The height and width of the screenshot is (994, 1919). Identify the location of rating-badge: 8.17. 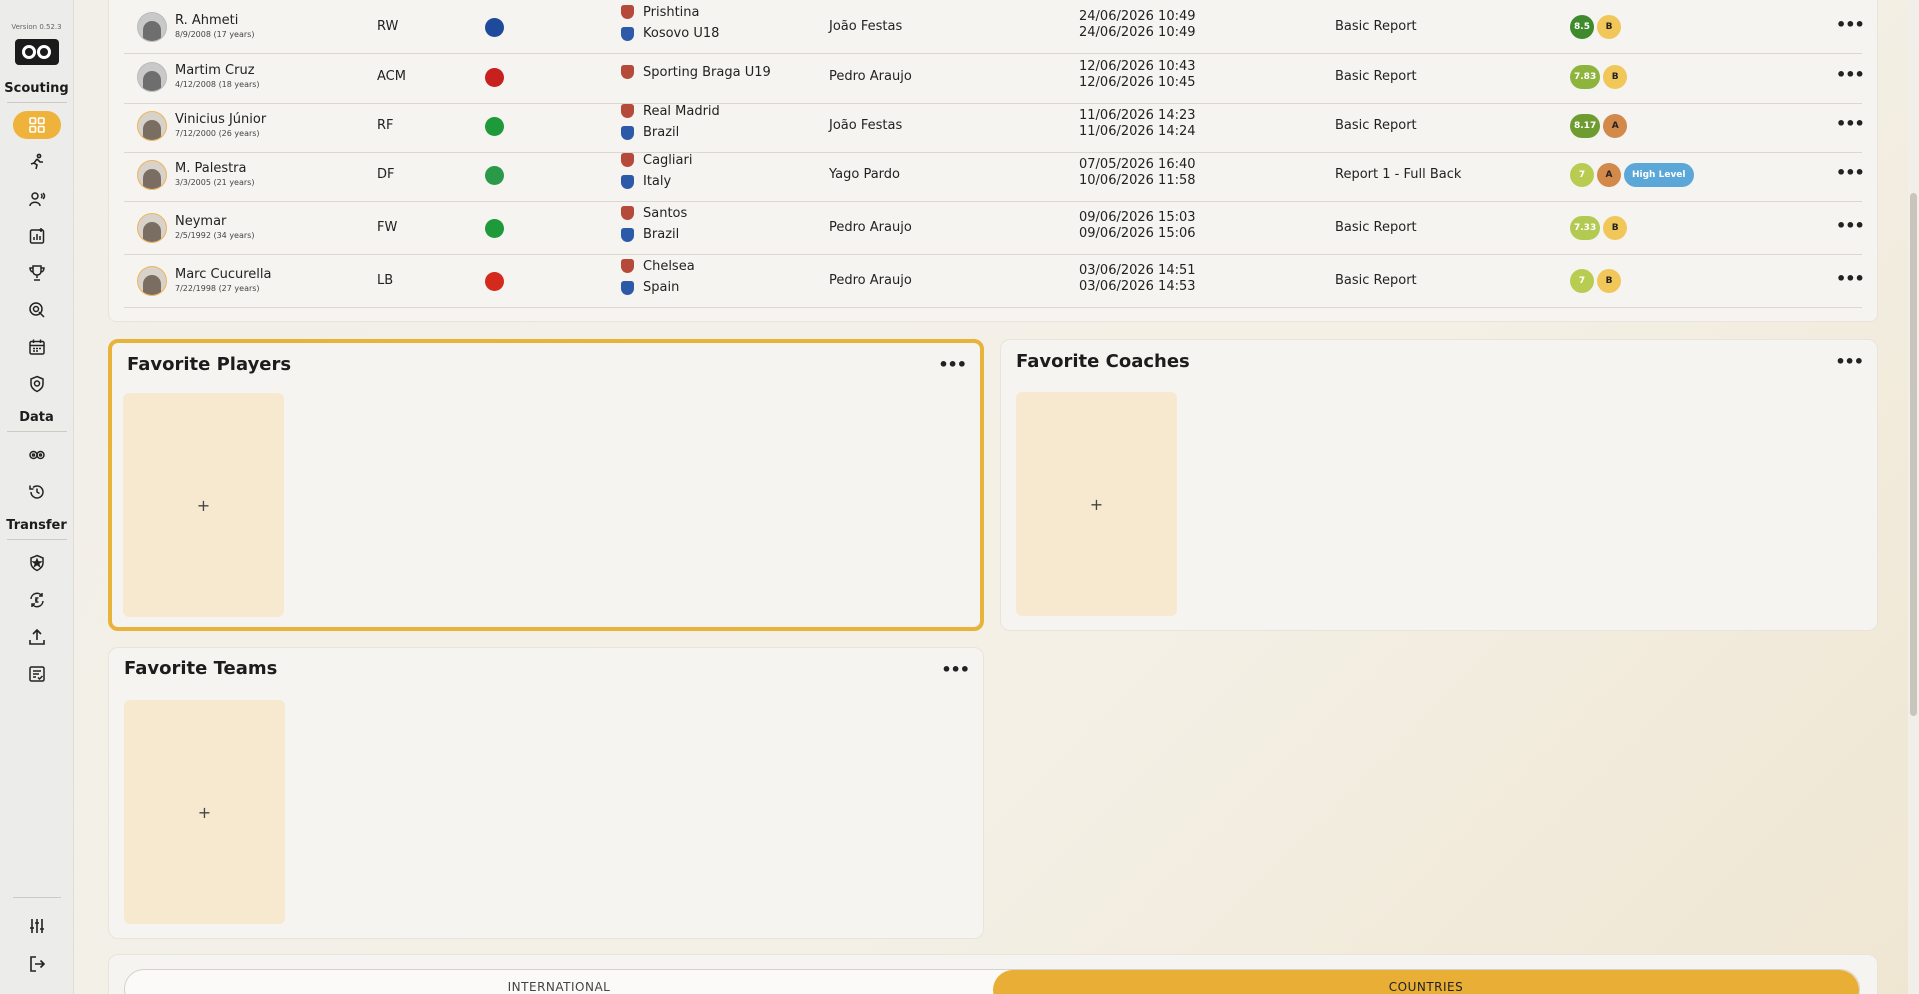
(1585, 126).